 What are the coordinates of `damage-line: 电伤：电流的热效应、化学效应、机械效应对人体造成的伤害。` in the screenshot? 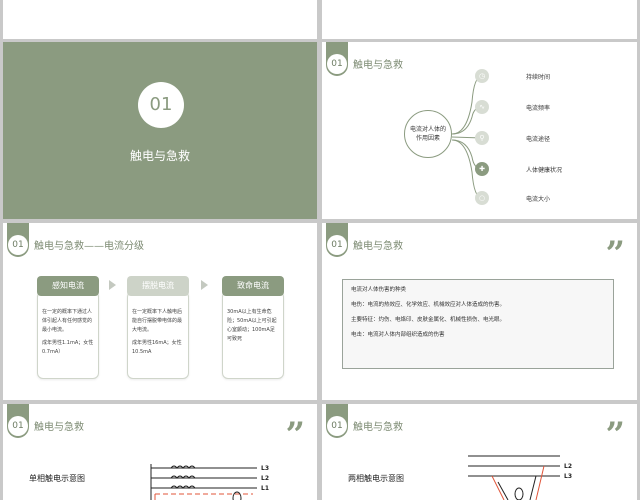 It's located at (428, 305).